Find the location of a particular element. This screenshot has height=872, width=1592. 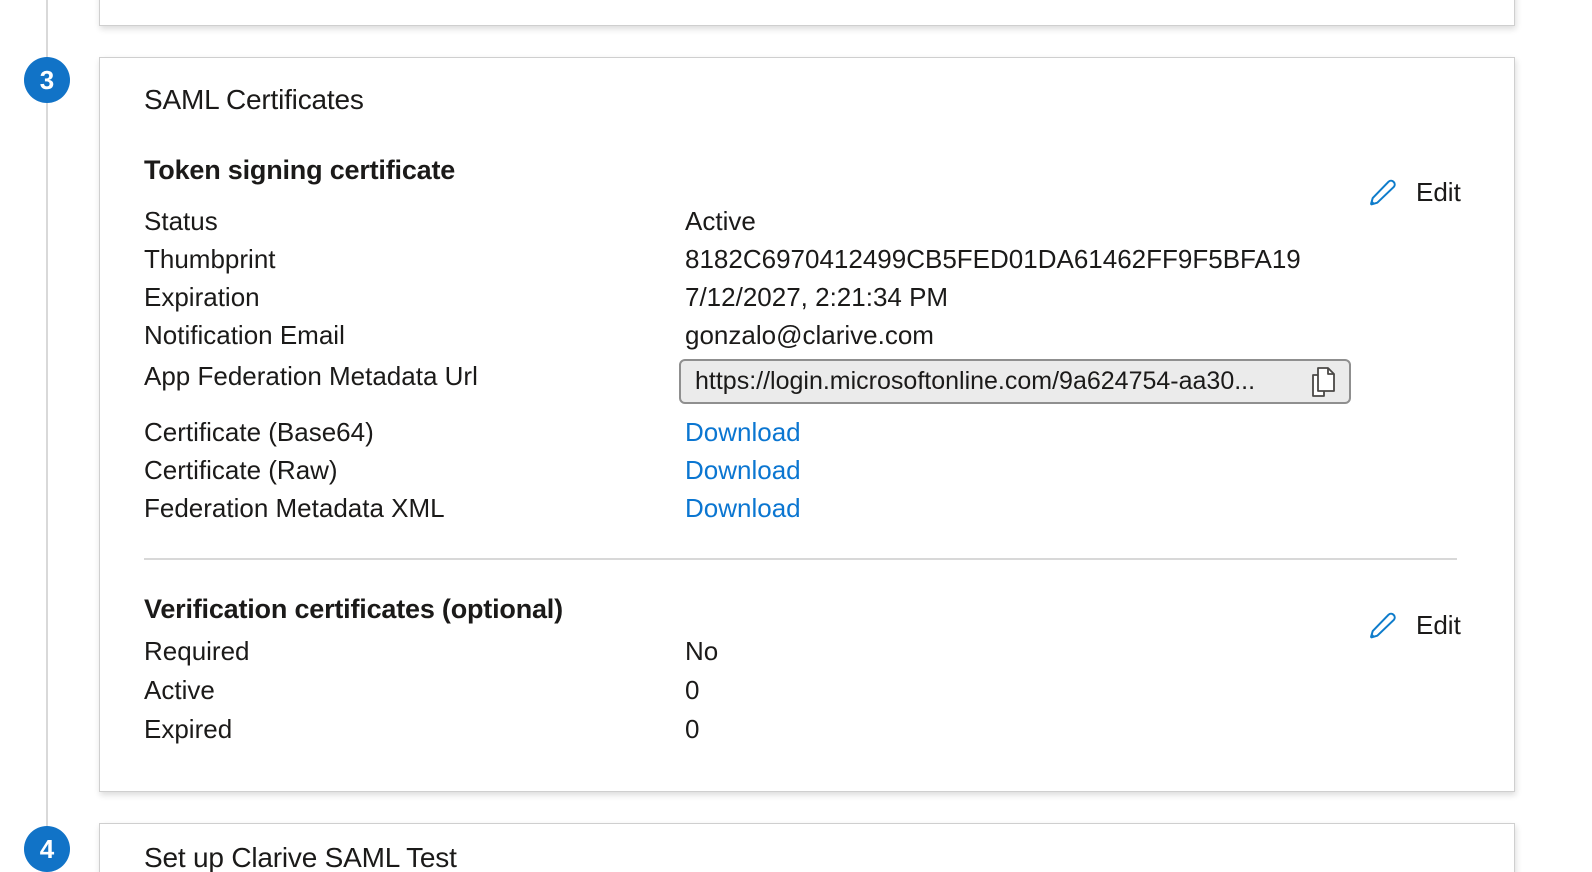

certificate-base64-row: Certificate (Base64) Download is located at coordinates (472, 432).